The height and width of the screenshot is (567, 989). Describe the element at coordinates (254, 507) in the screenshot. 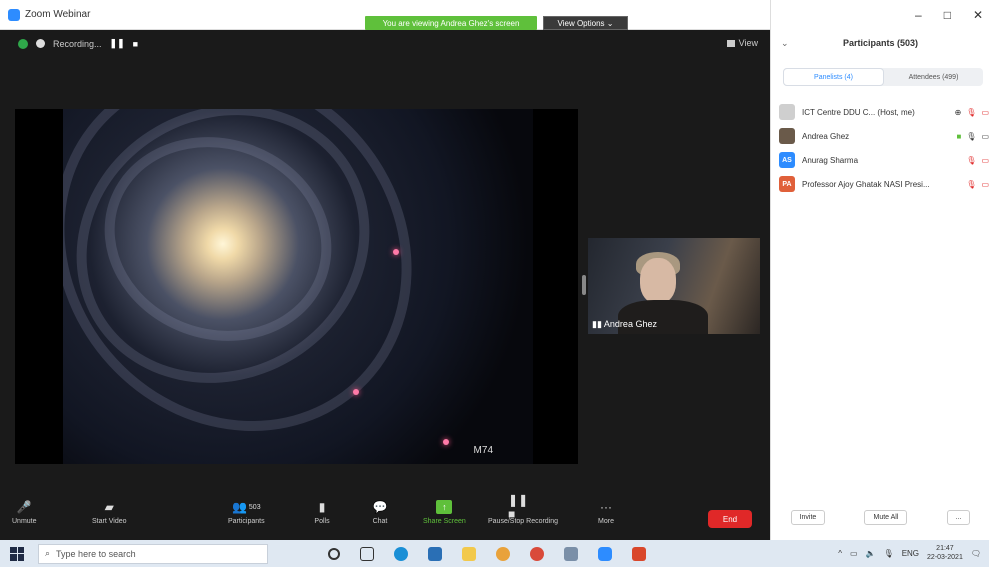

I see `participants-count: 503` at that location.